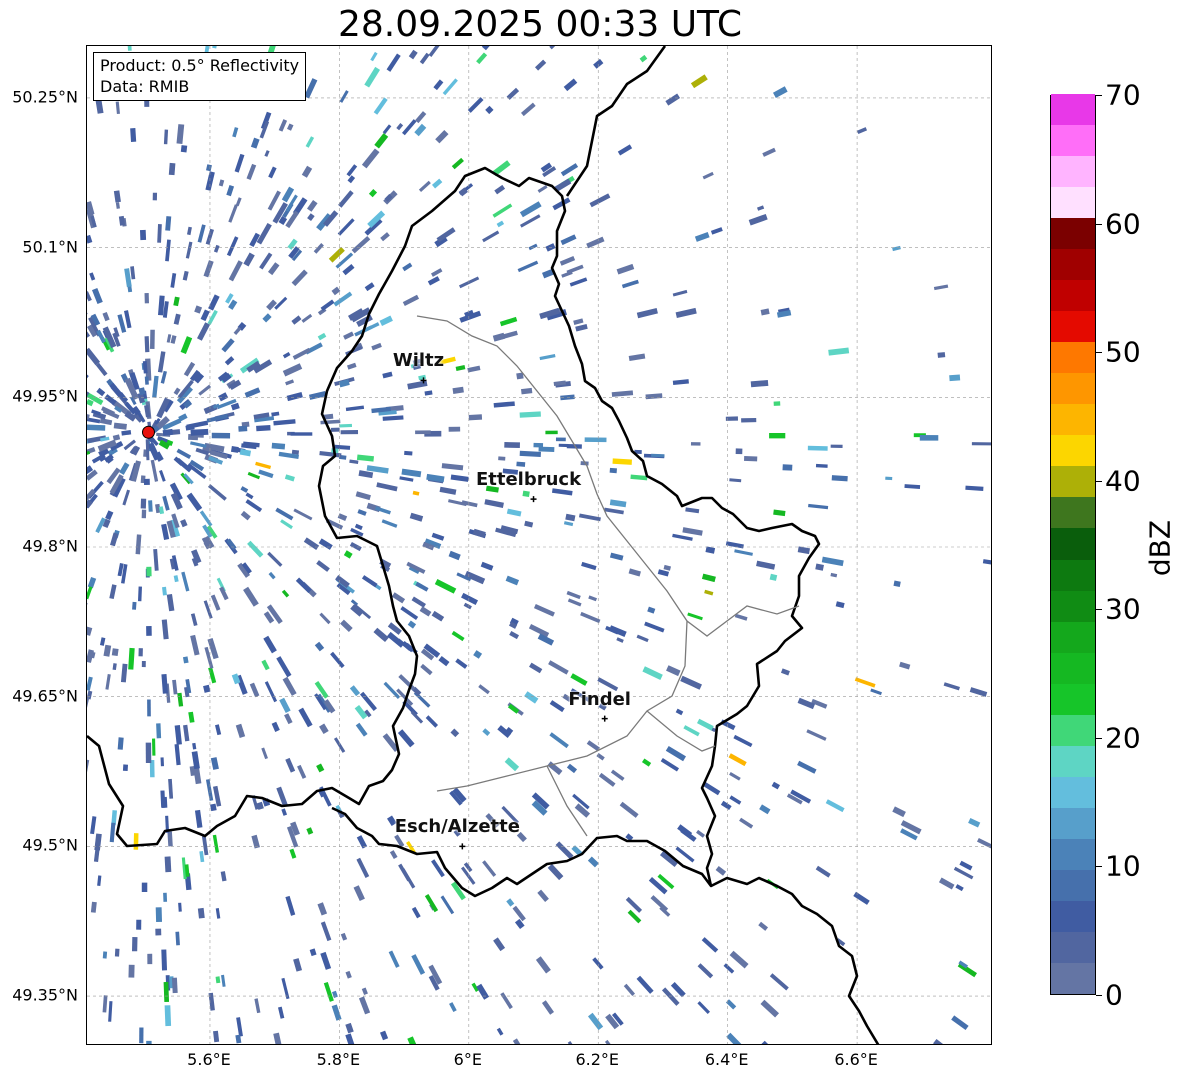 The width and height of the screenshot is (1184, 1081). I want to click on radar-site-marker, so click(148, 432).